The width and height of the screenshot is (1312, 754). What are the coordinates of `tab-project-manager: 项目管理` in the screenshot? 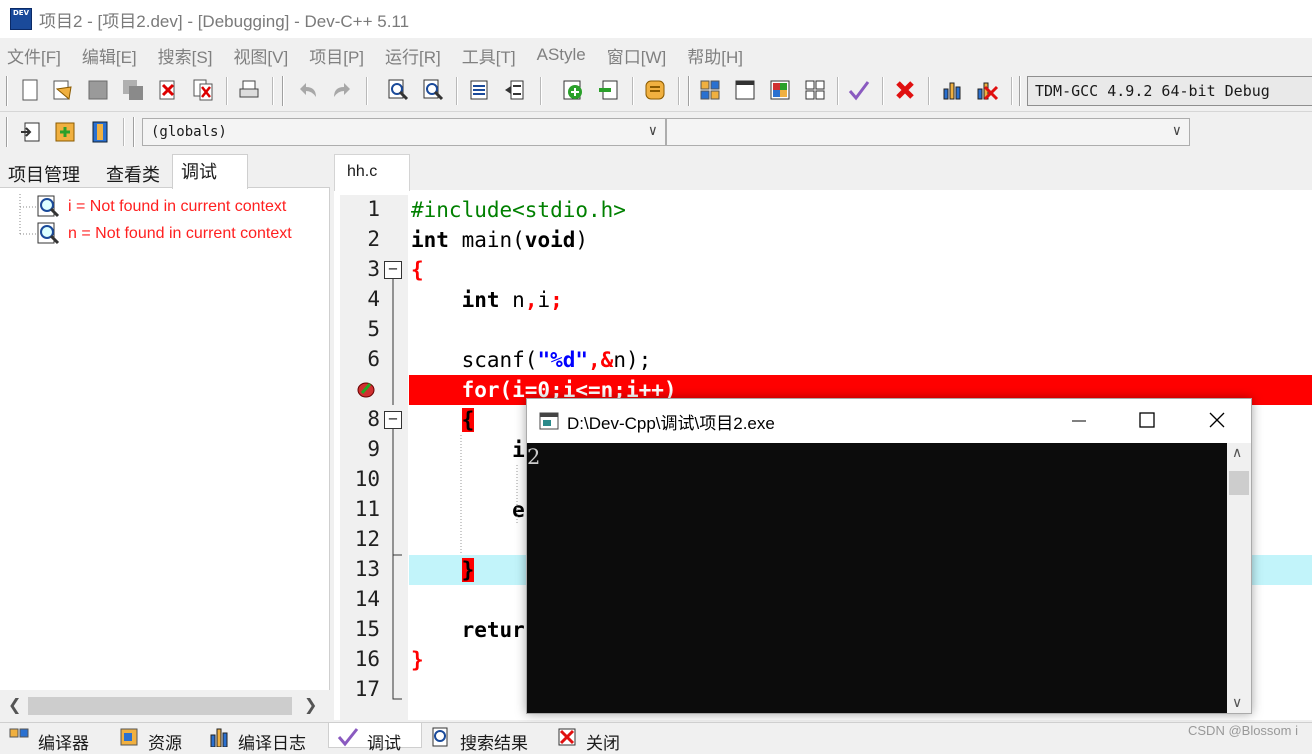 It's located at (44, 173).